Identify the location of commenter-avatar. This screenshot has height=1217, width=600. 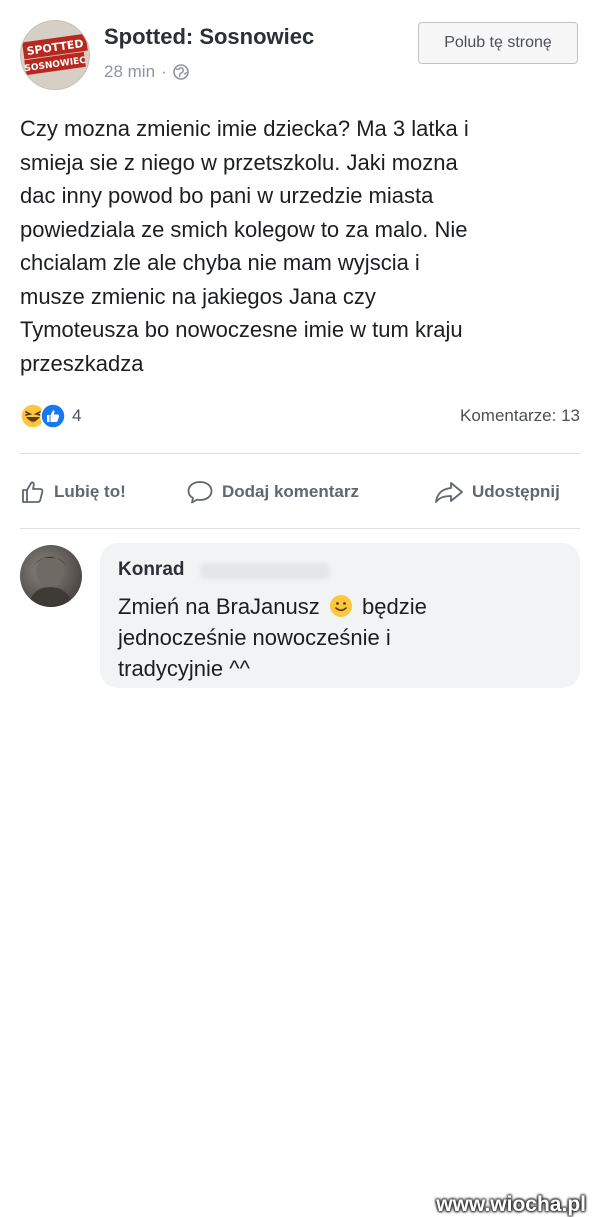
(51, 576).